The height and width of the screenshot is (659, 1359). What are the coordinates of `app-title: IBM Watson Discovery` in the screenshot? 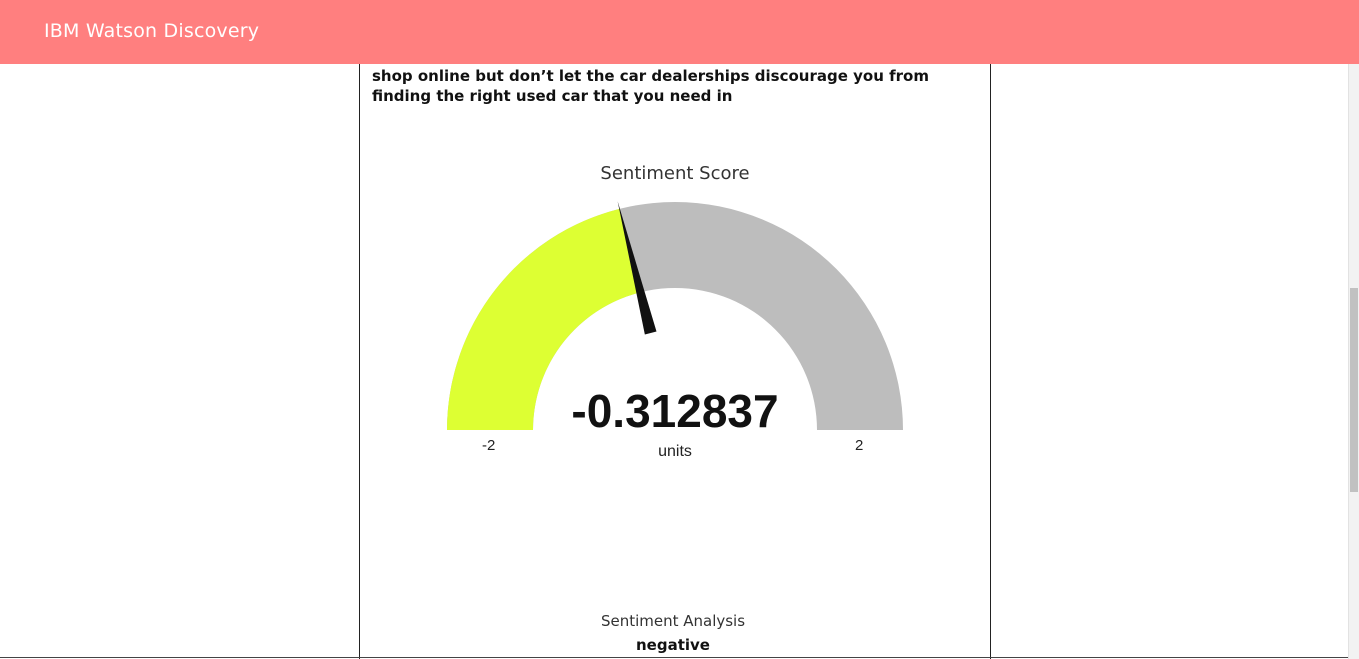 It's located at (151, 31).